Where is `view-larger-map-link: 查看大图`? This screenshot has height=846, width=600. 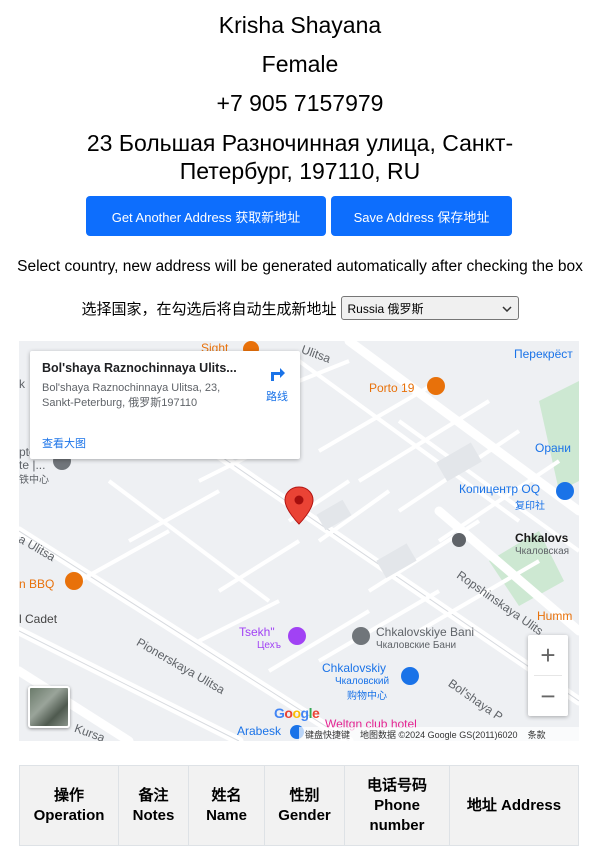
view-larger-map-link: 查看大图 is located at coordinates (64, 443).